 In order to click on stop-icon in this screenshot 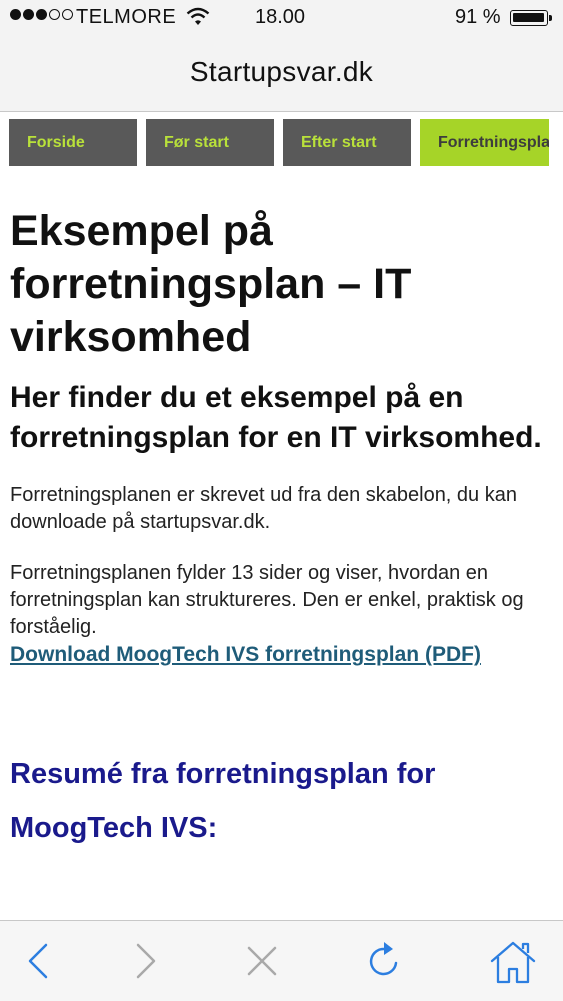, I will do `click(262, 961)`.